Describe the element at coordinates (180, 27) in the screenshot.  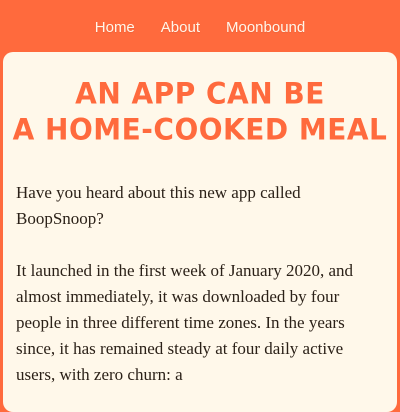
I see `nav-link-about: About` at that location.